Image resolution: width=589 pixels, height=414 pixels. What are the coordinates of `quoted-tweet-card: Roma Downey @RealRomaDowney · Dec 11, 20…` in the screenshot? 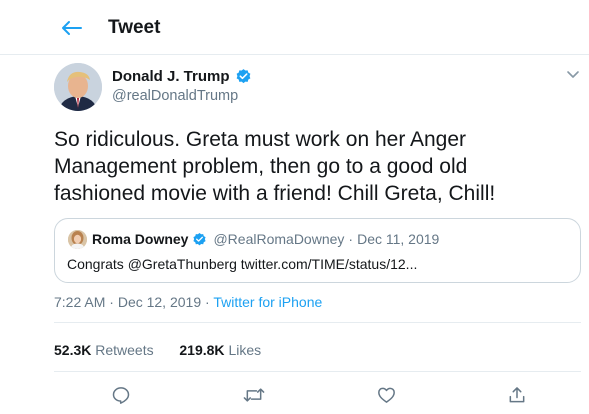 It's located at (317, 250).